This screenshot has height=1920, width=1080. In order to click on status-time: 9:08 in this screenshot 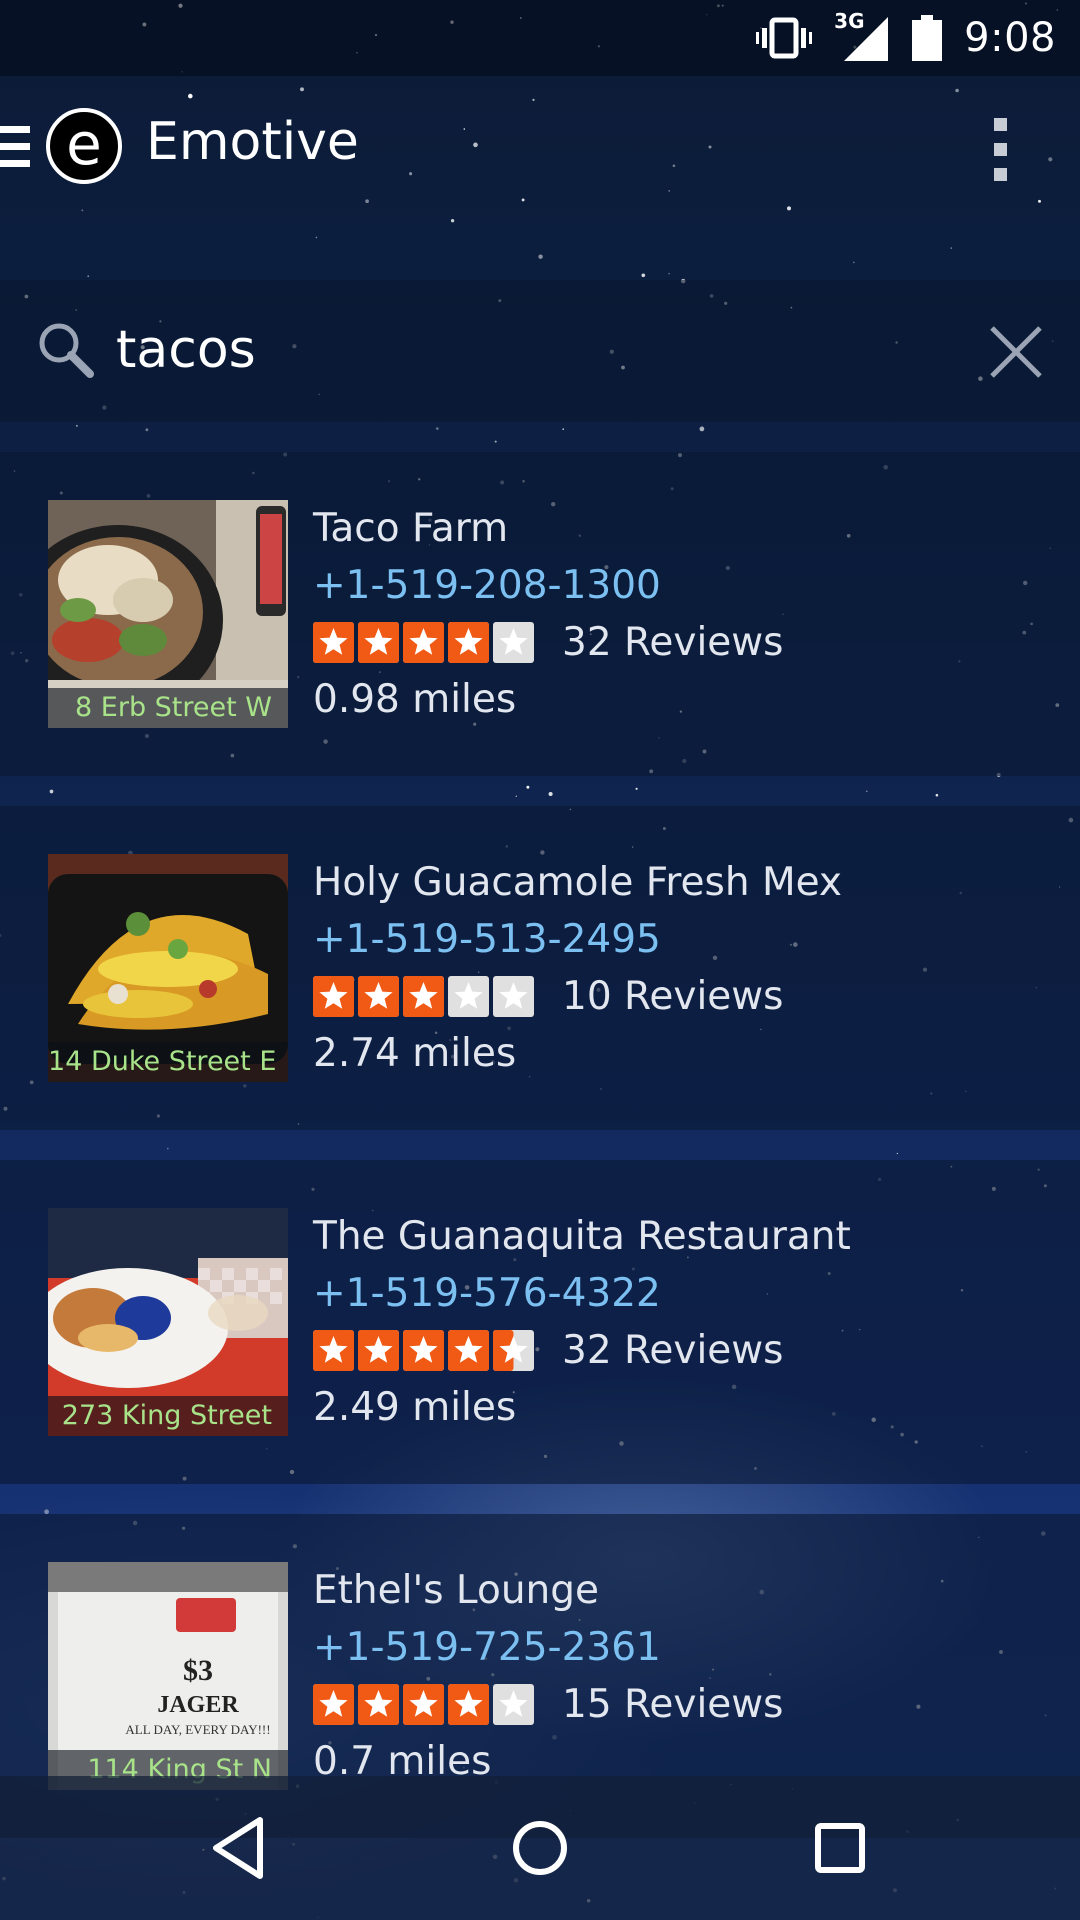, I will do `click(1010, 38)`.